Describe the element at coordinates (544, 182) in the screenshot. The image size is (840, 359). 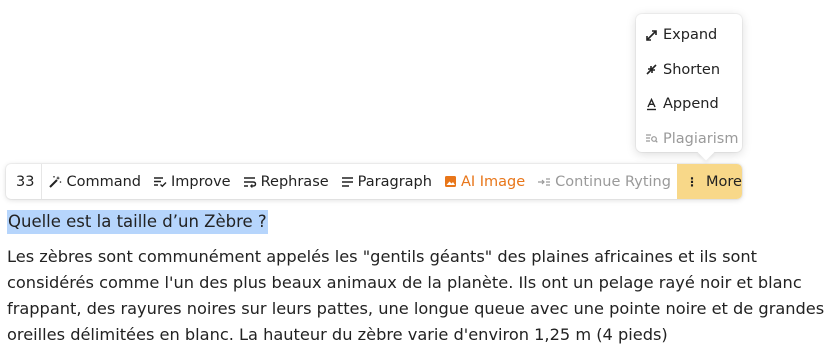
I see `continue-icon` at that location.